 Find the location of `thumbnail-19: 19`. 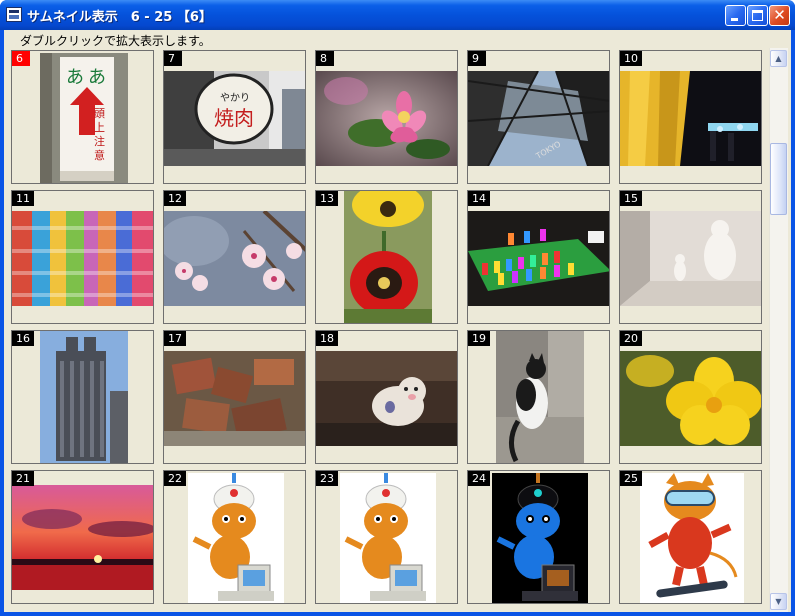

thumbnail-19: 19 is located at coordinates (538, 397).